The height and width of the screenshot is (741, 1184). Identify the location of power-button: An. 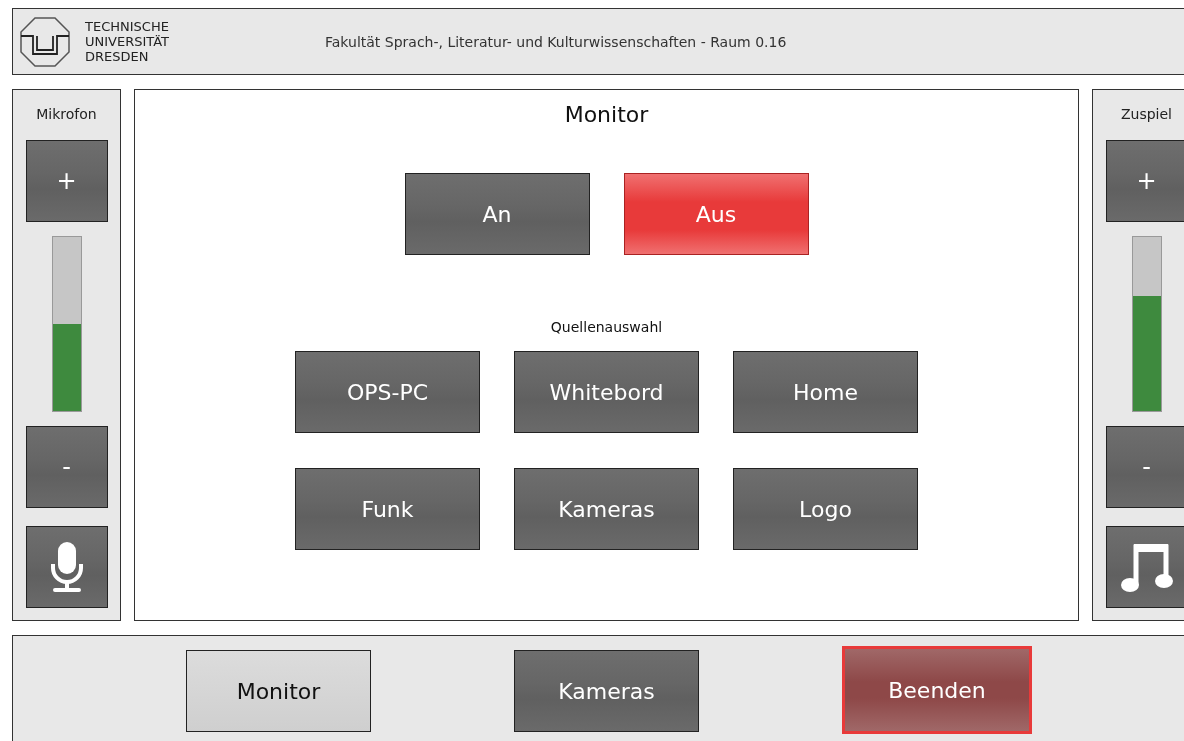
(497, 214).